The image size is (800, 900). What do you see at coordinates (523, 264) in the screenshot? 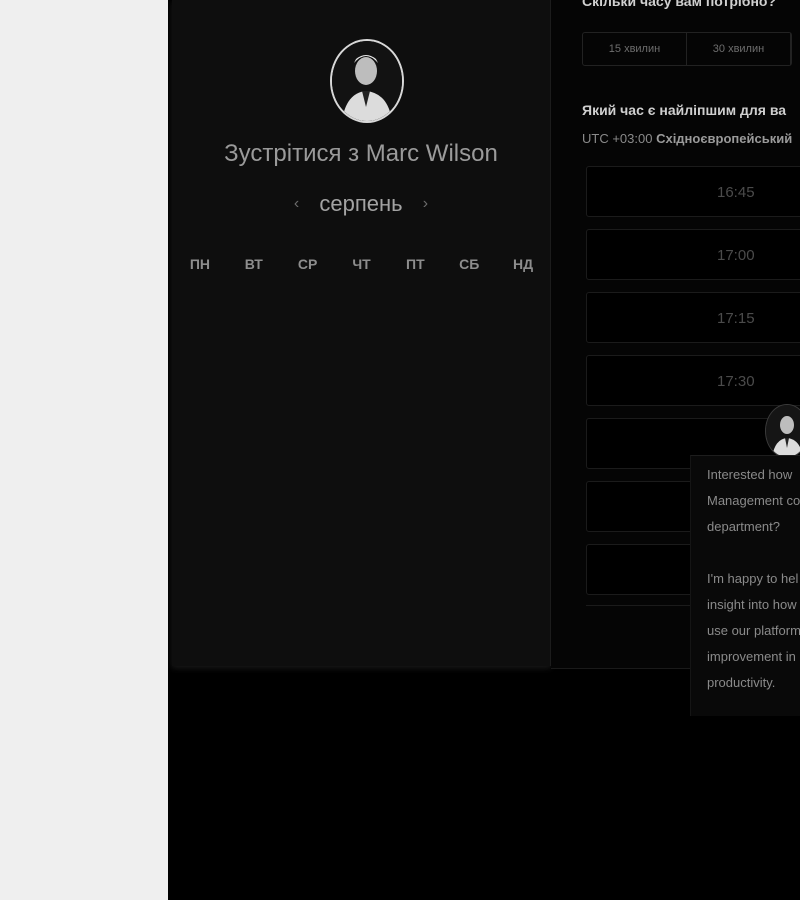
I see `weekday-label: НД` at bounding box center [523, 264].